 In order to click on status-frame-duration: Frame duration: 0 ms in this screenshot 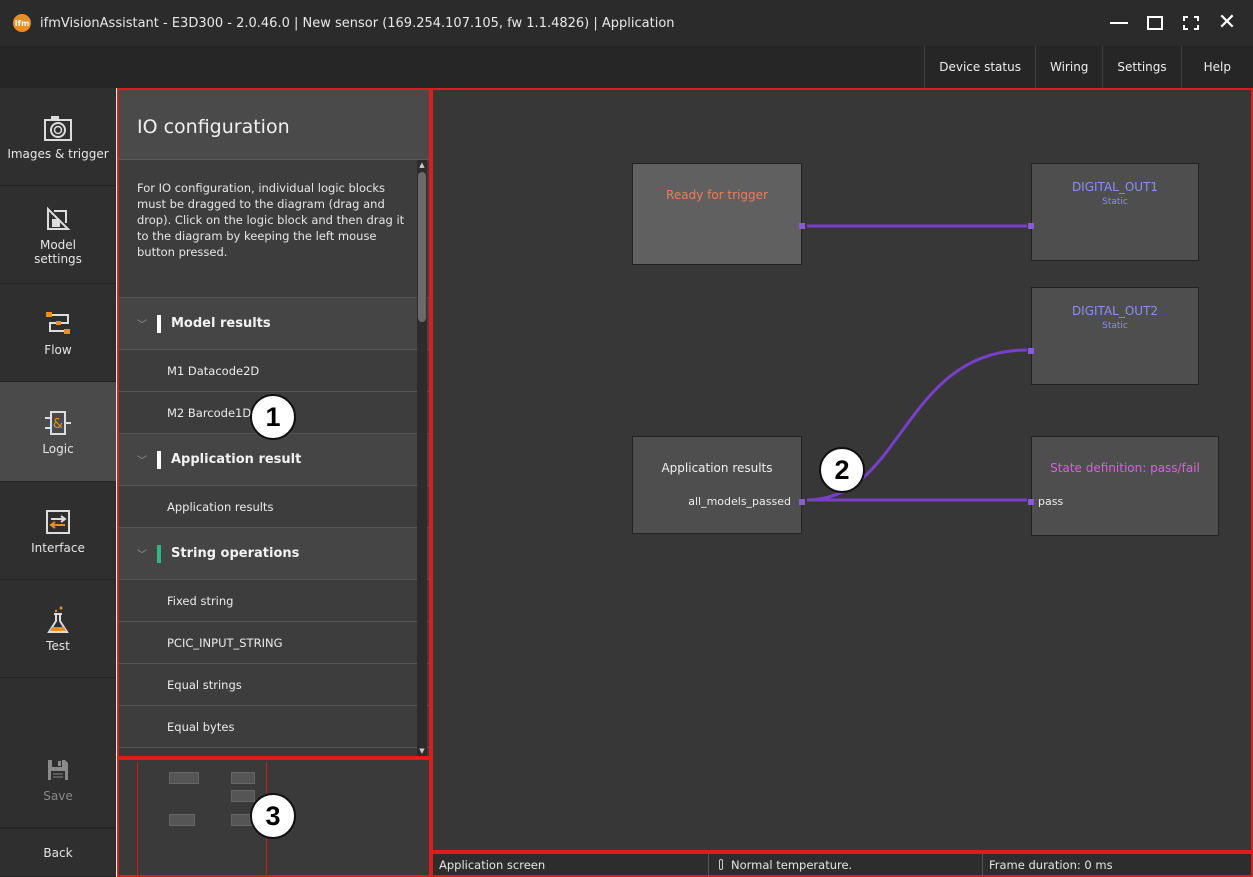, I will do `click(1051, 864)`.